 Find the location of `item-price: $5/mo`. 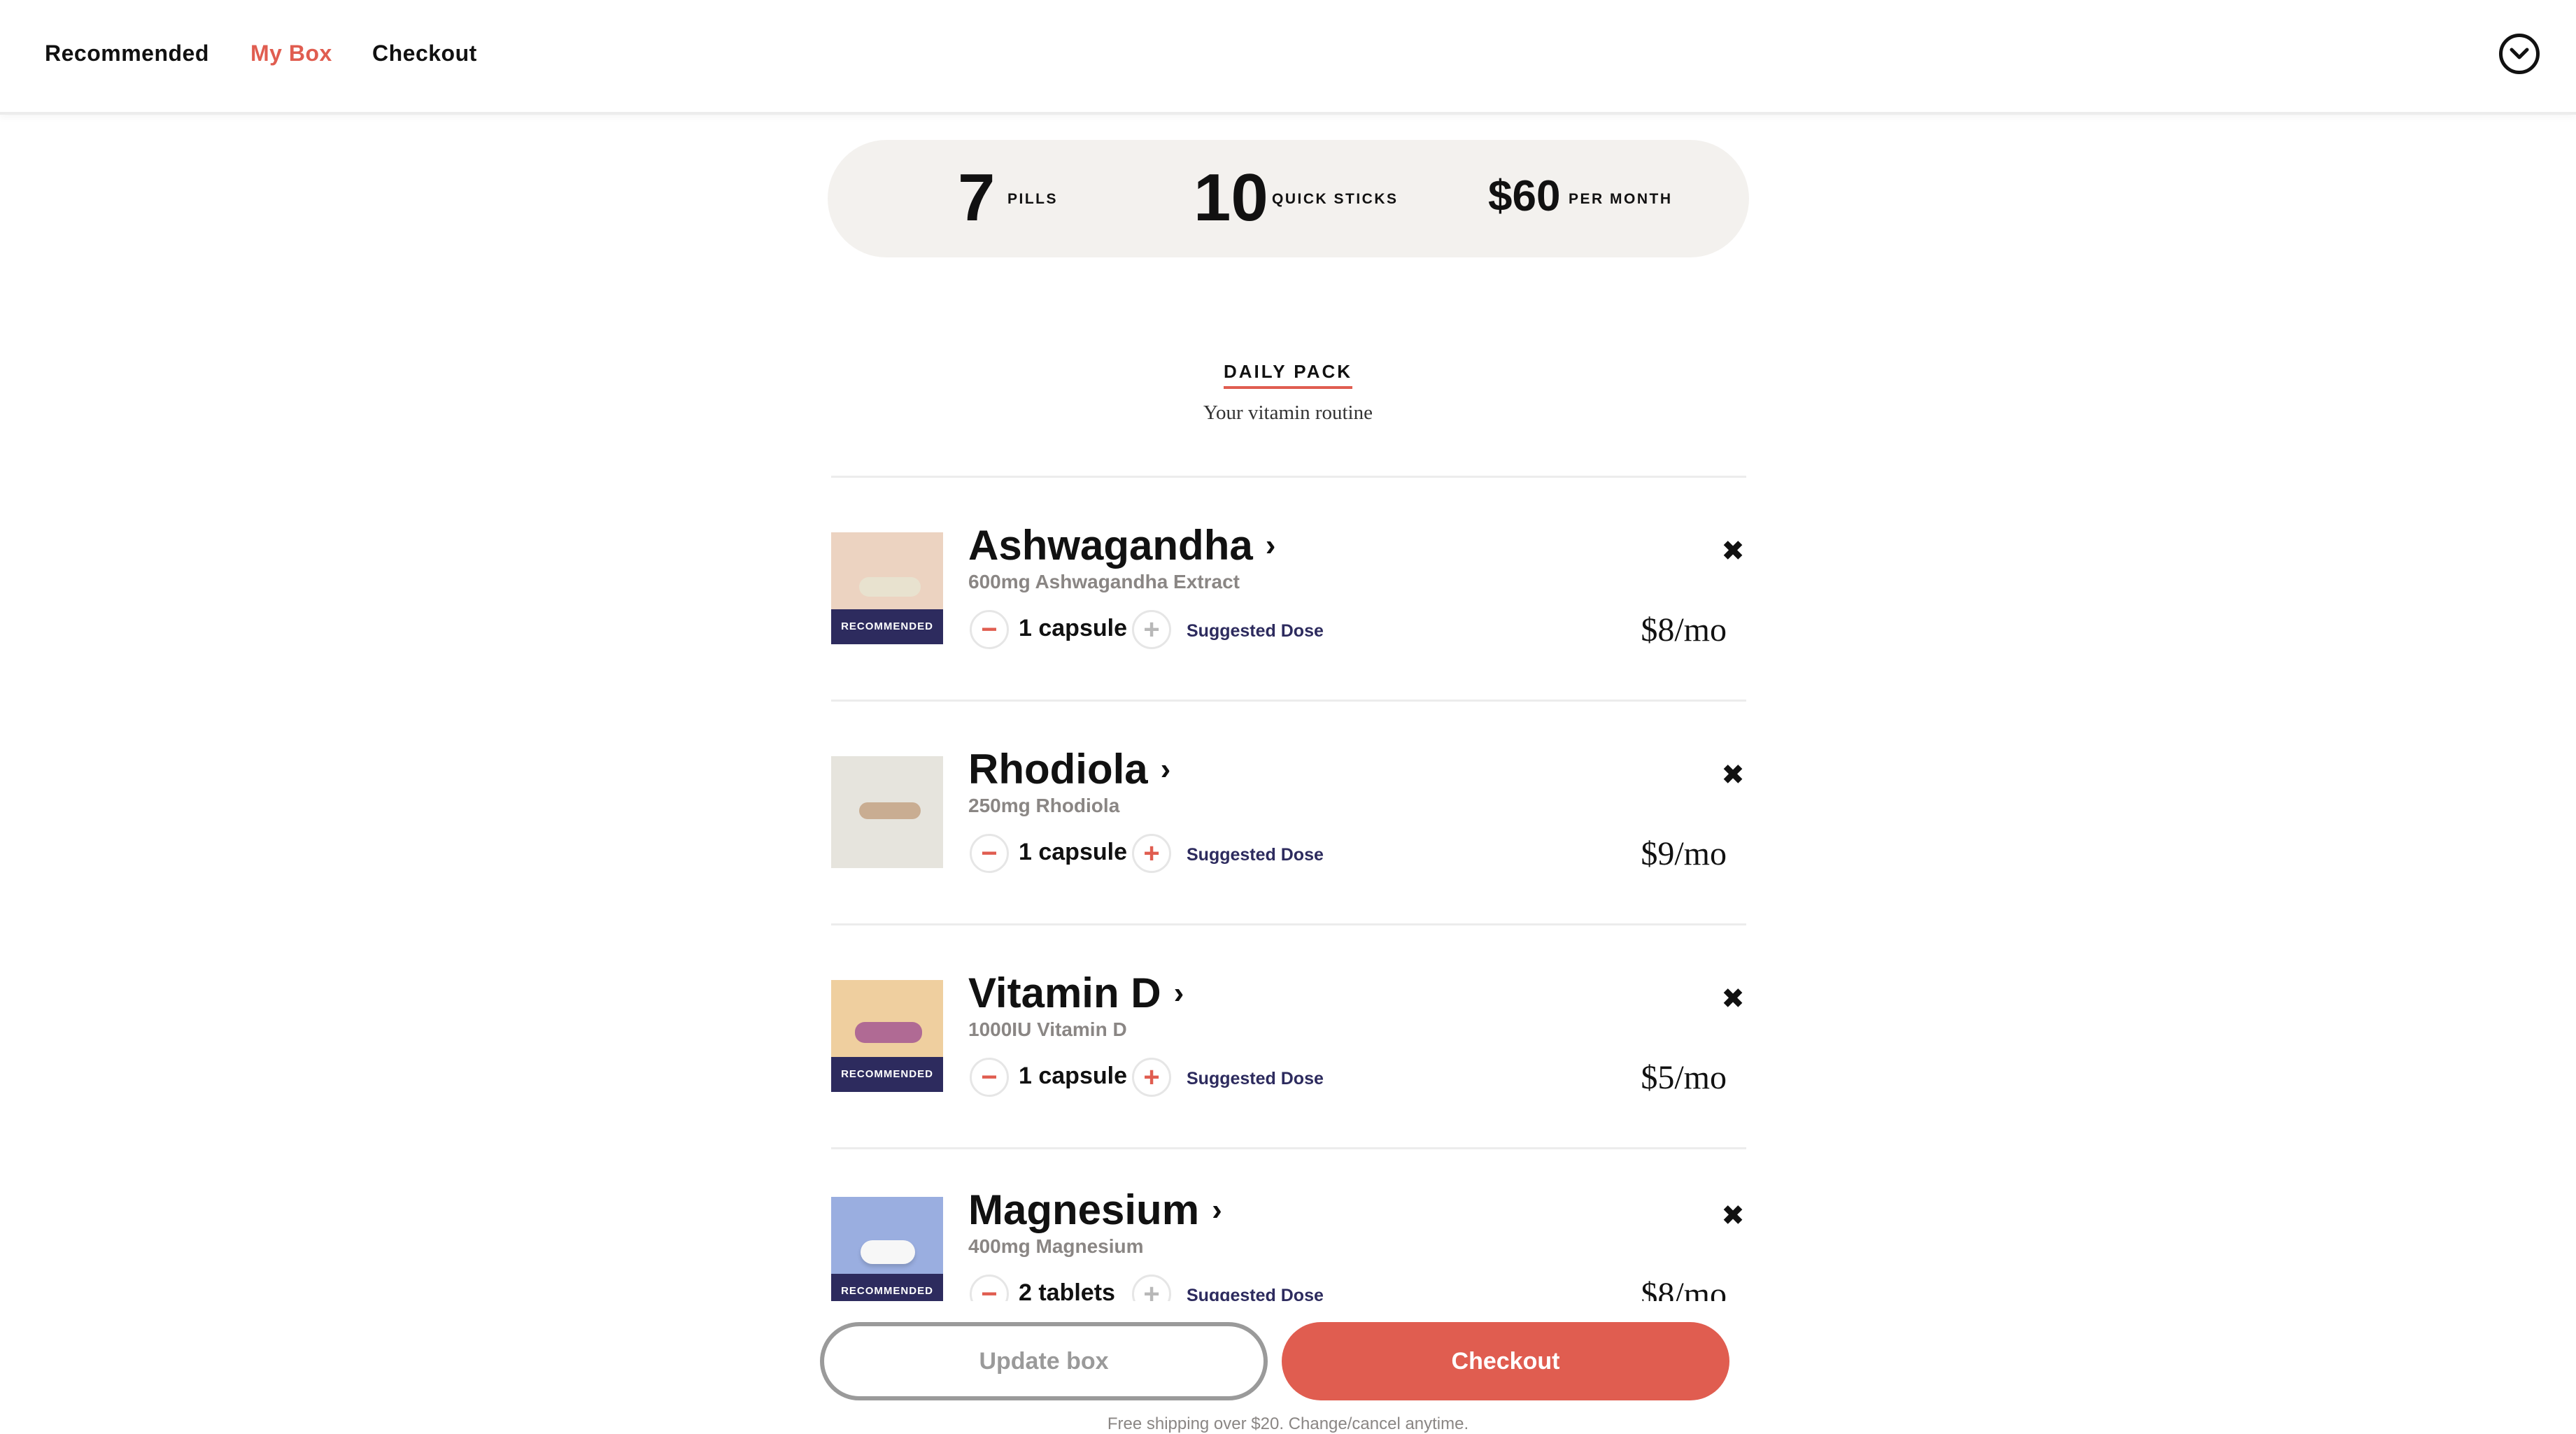

item-price: $5/mo is located at coordinates (1684, 1077).